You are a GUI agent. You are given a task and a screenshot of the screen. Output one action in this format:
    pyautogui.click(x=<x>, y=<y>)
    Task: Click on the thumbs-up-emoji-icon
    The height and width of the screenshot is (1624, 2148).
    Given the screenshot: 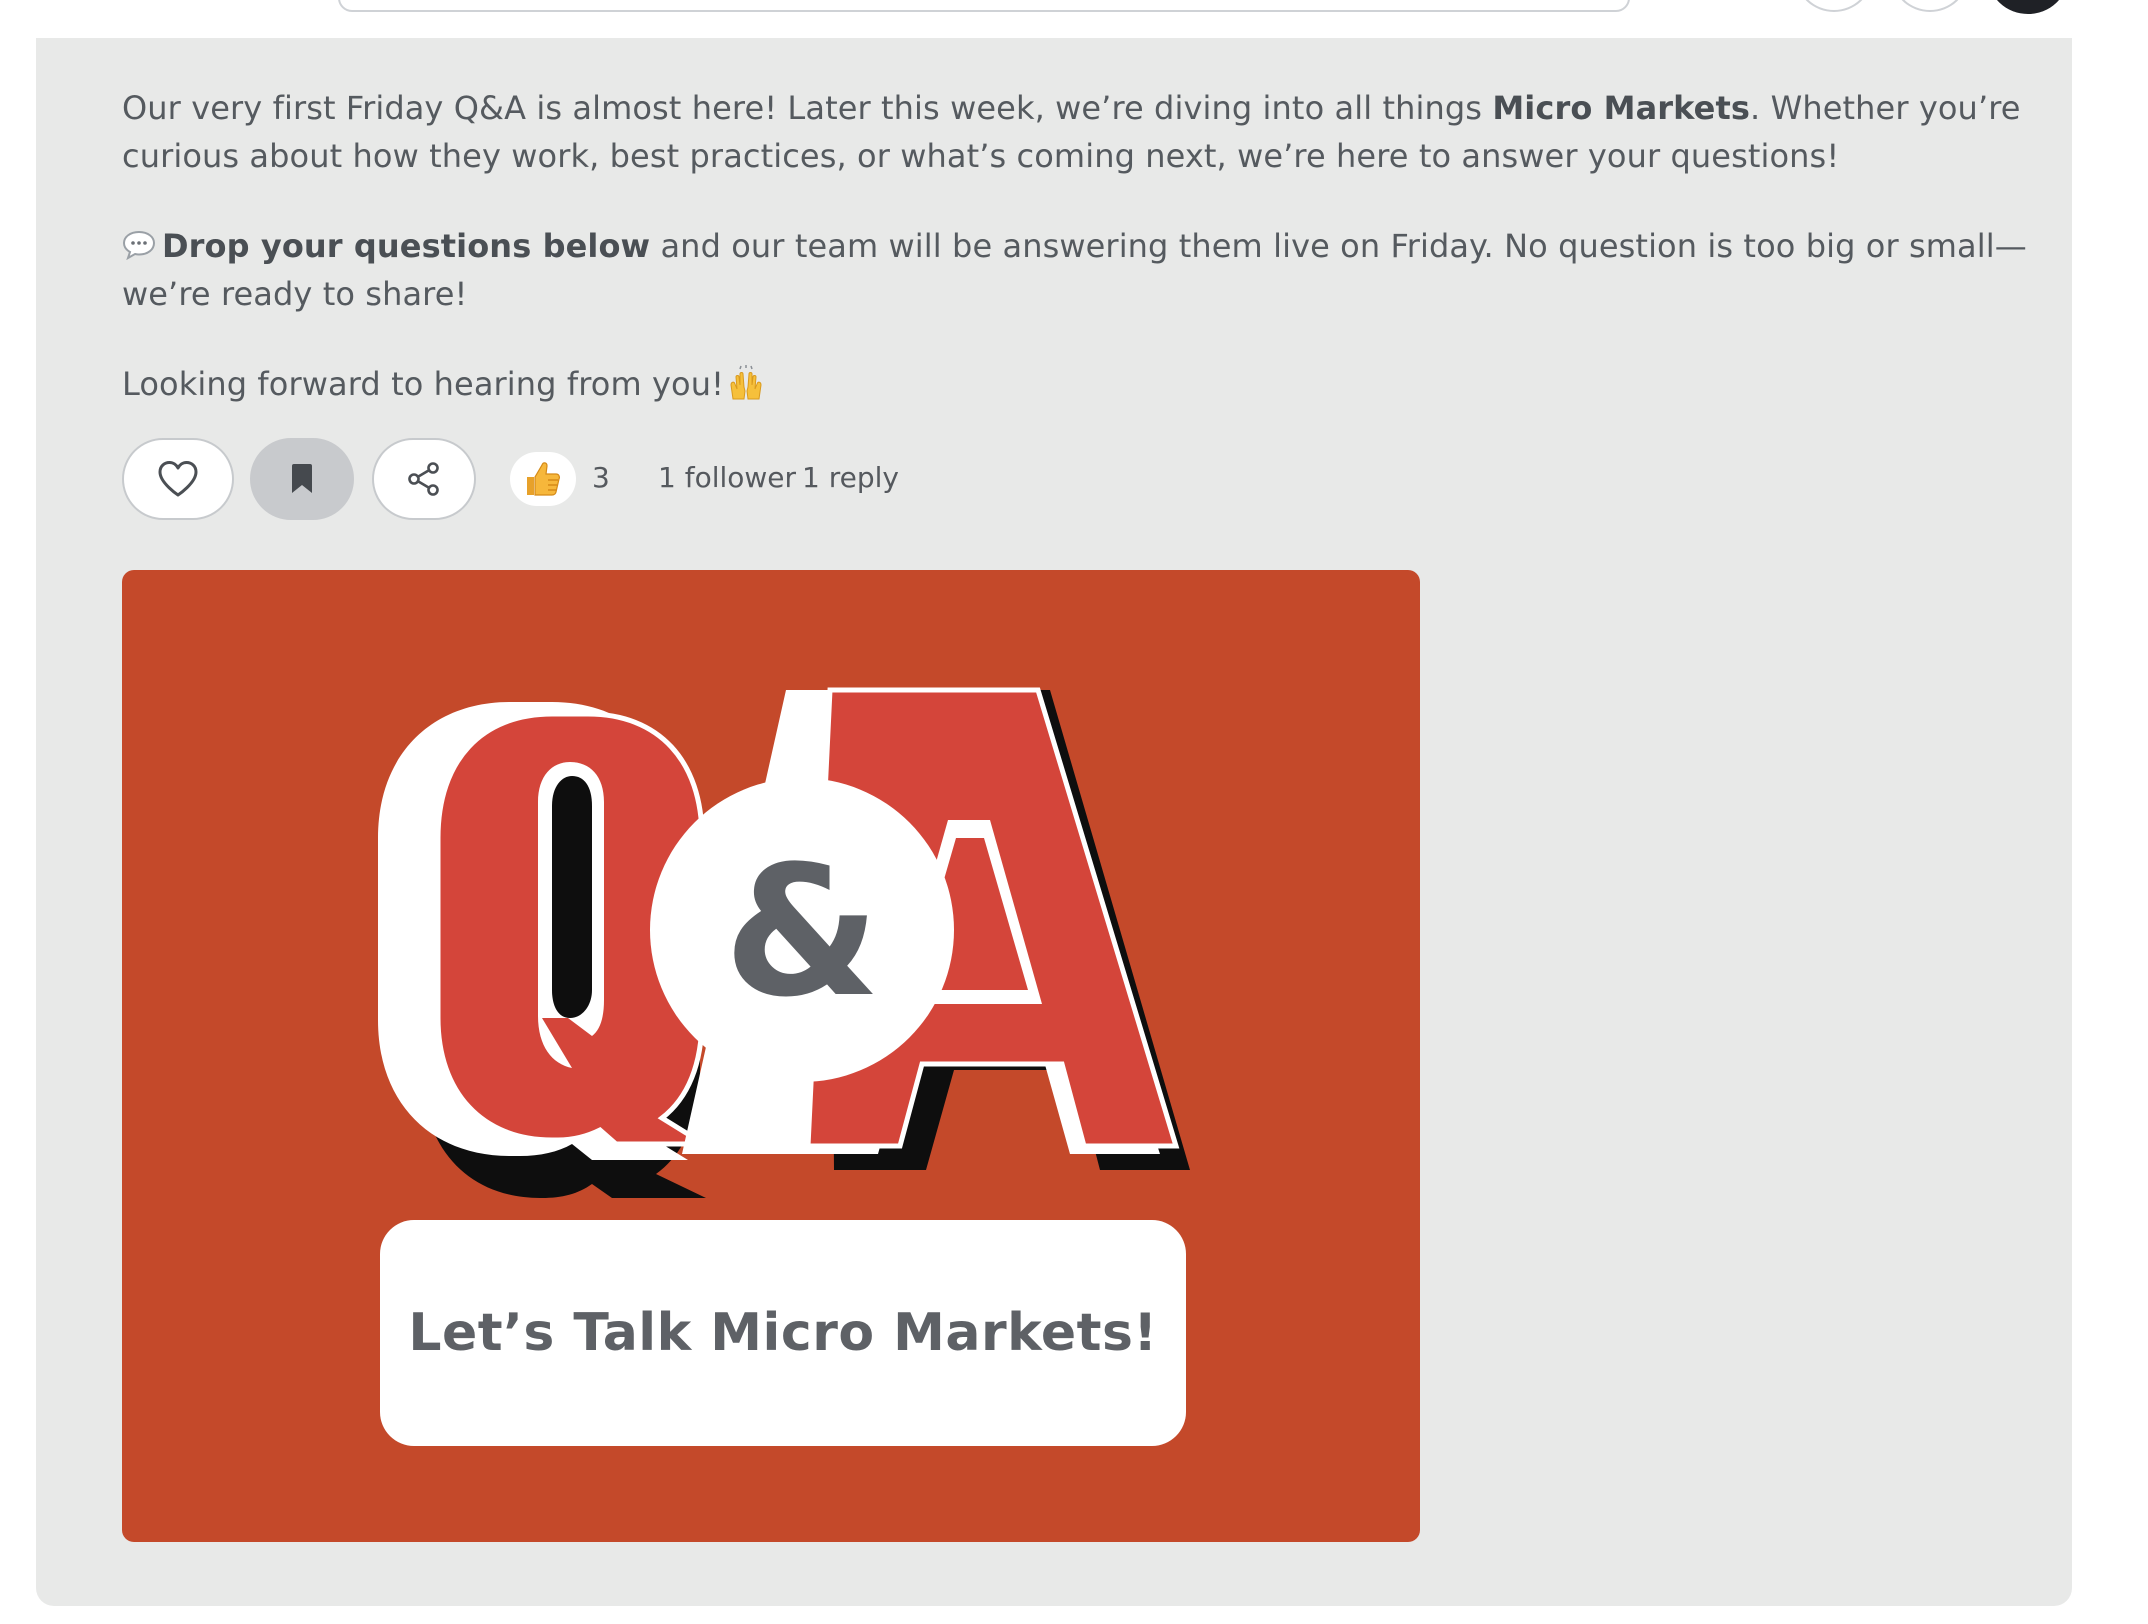 What is the action you would take?
    pyautogui.click(x=543, y=479)
    